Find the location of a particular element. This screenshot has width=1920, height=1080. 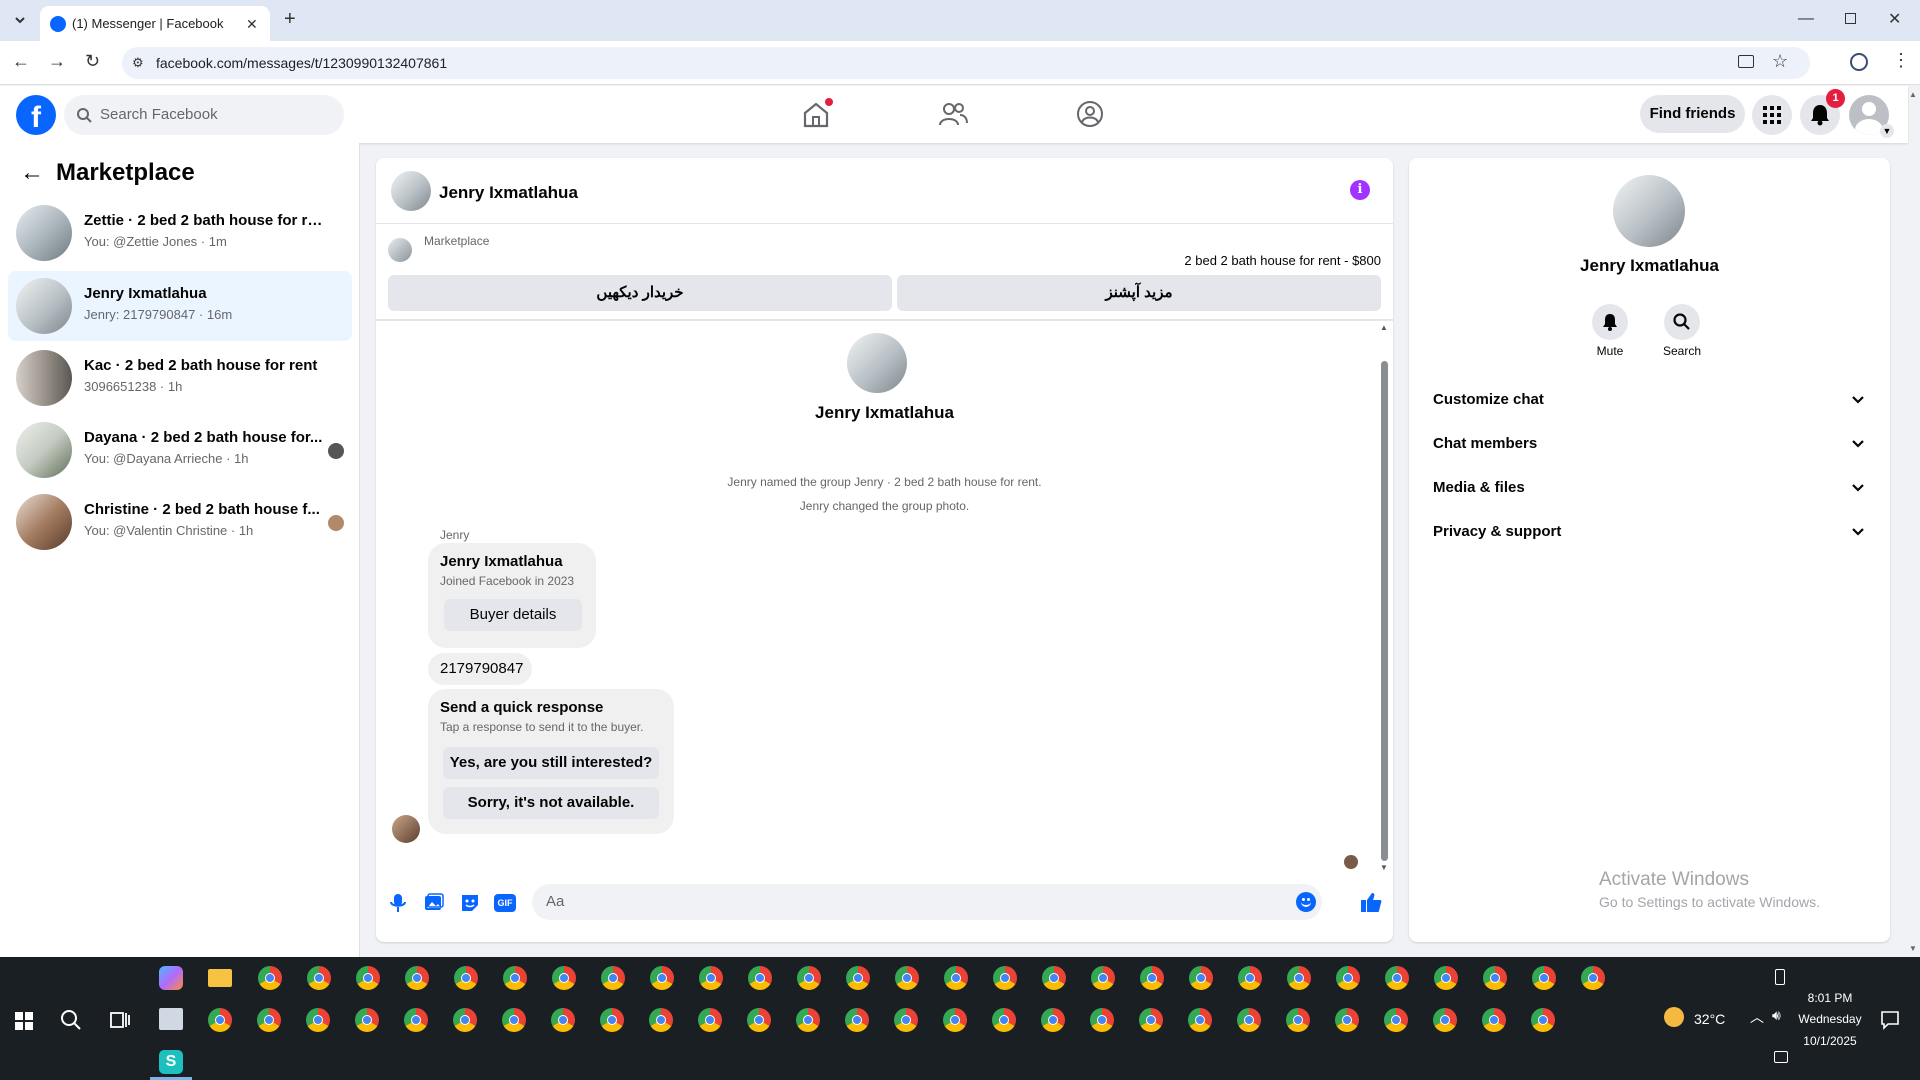

clock-day: Wednesday is located at coordinates (1830, 1019).